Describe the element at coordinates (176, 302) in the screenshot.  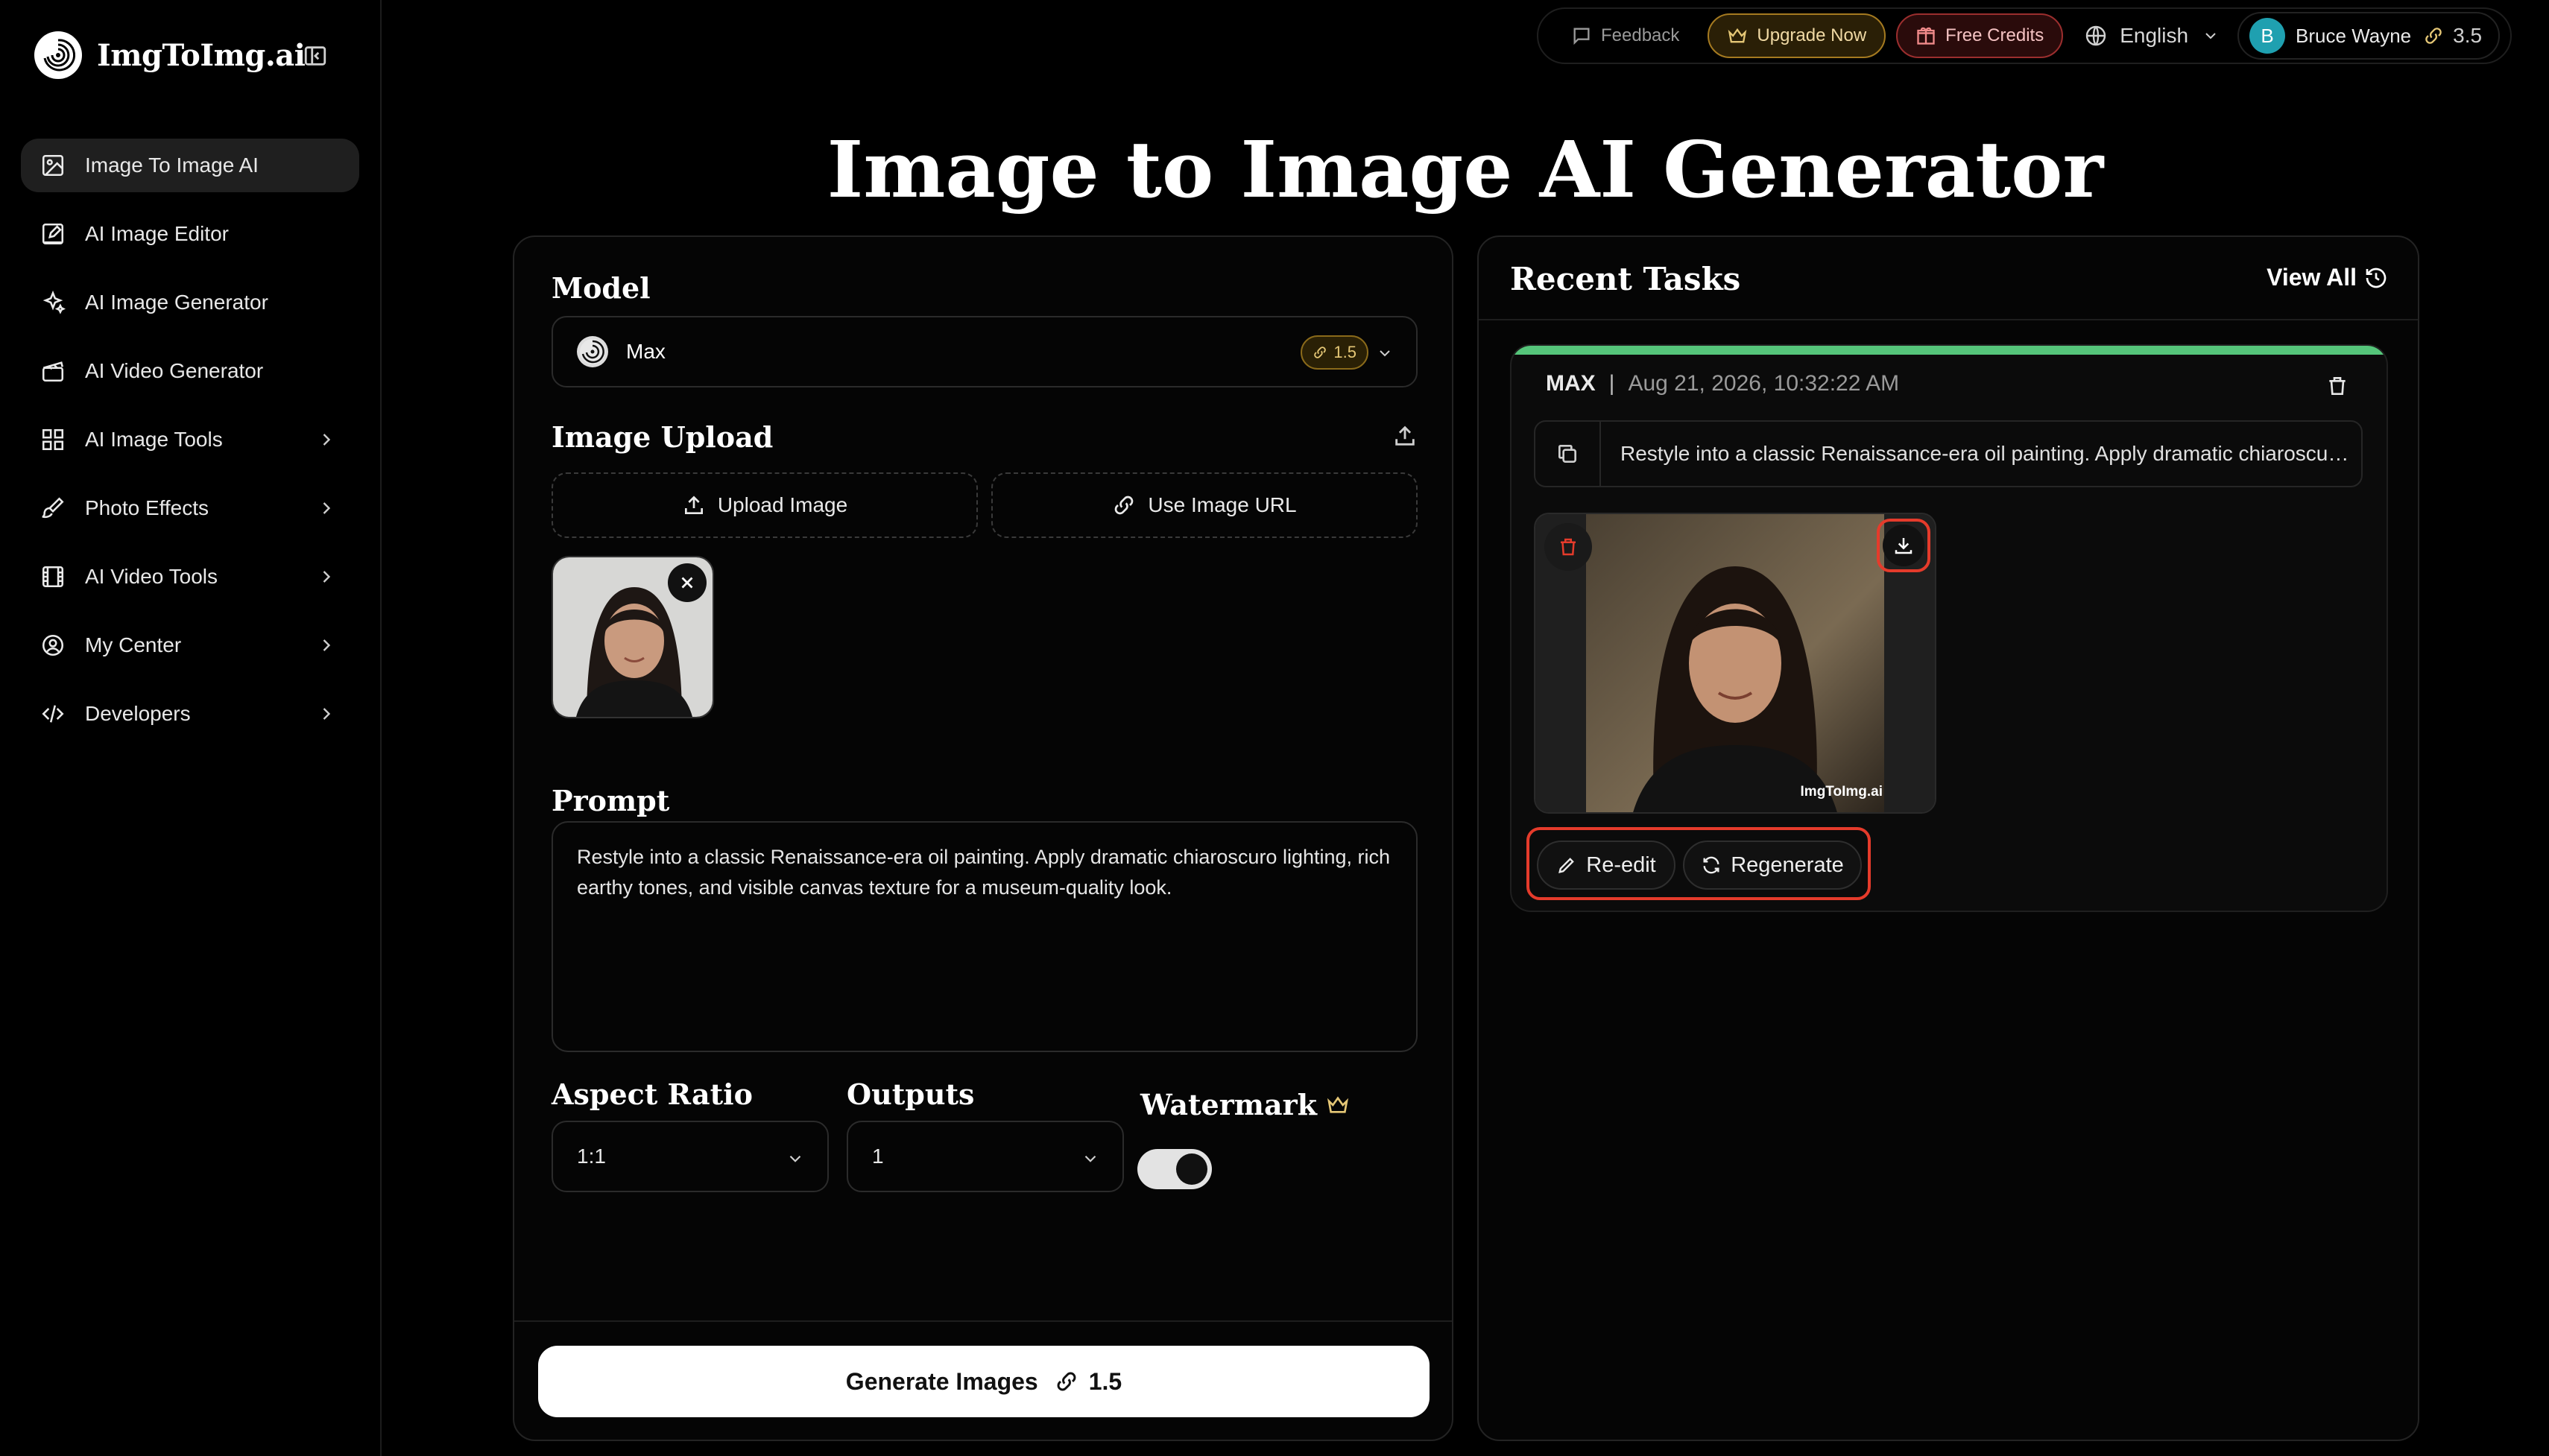
I see `sidebar-item-label: AI Image Generator` at that location.